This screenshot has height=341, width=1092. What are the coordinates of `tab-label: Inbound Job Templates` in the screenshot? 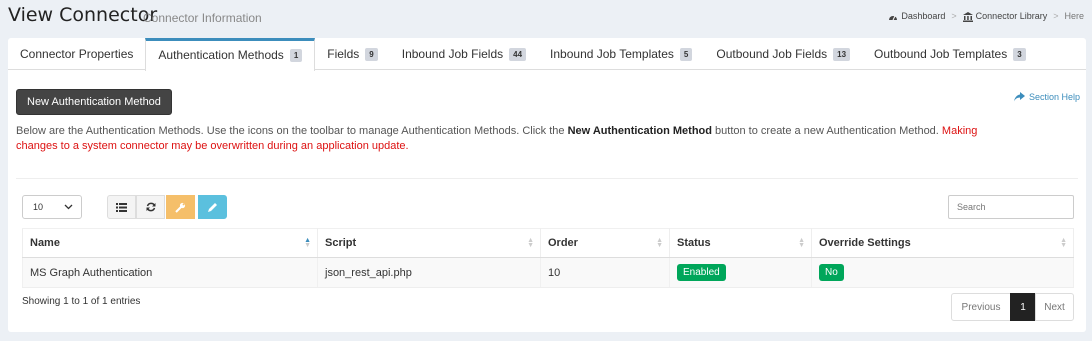 It's located at (612, 54).